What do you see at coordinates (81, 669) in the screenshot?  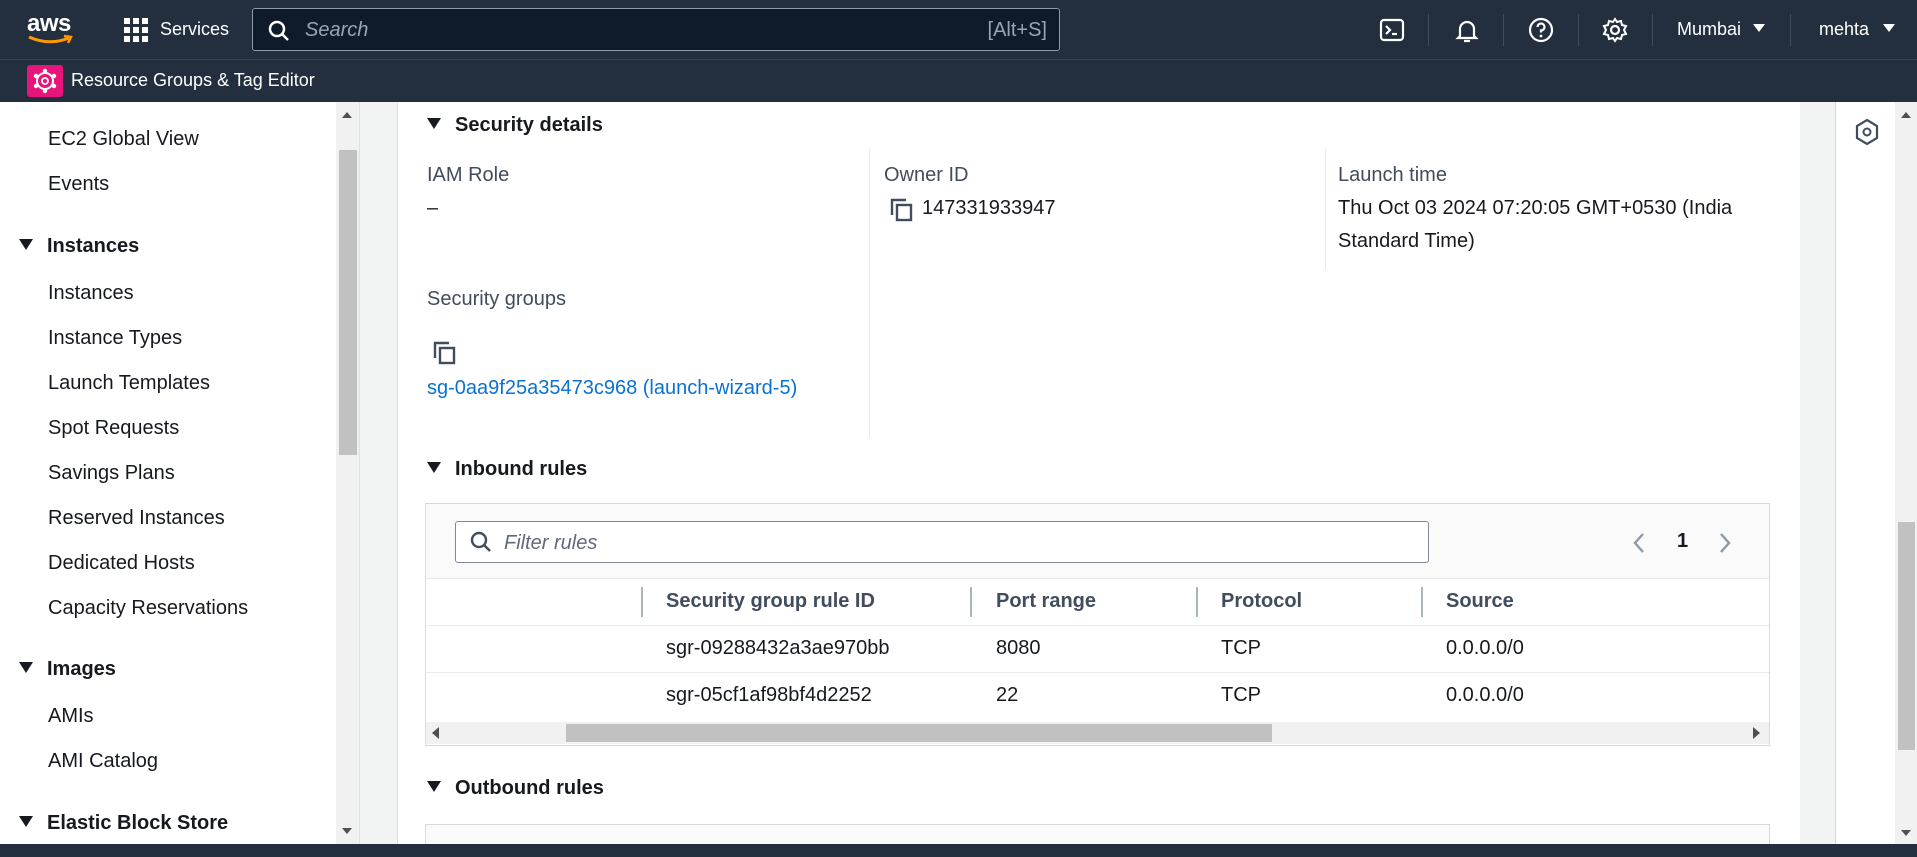 I see `sidebar-section-label: Images` at bounding box center [81, 669].